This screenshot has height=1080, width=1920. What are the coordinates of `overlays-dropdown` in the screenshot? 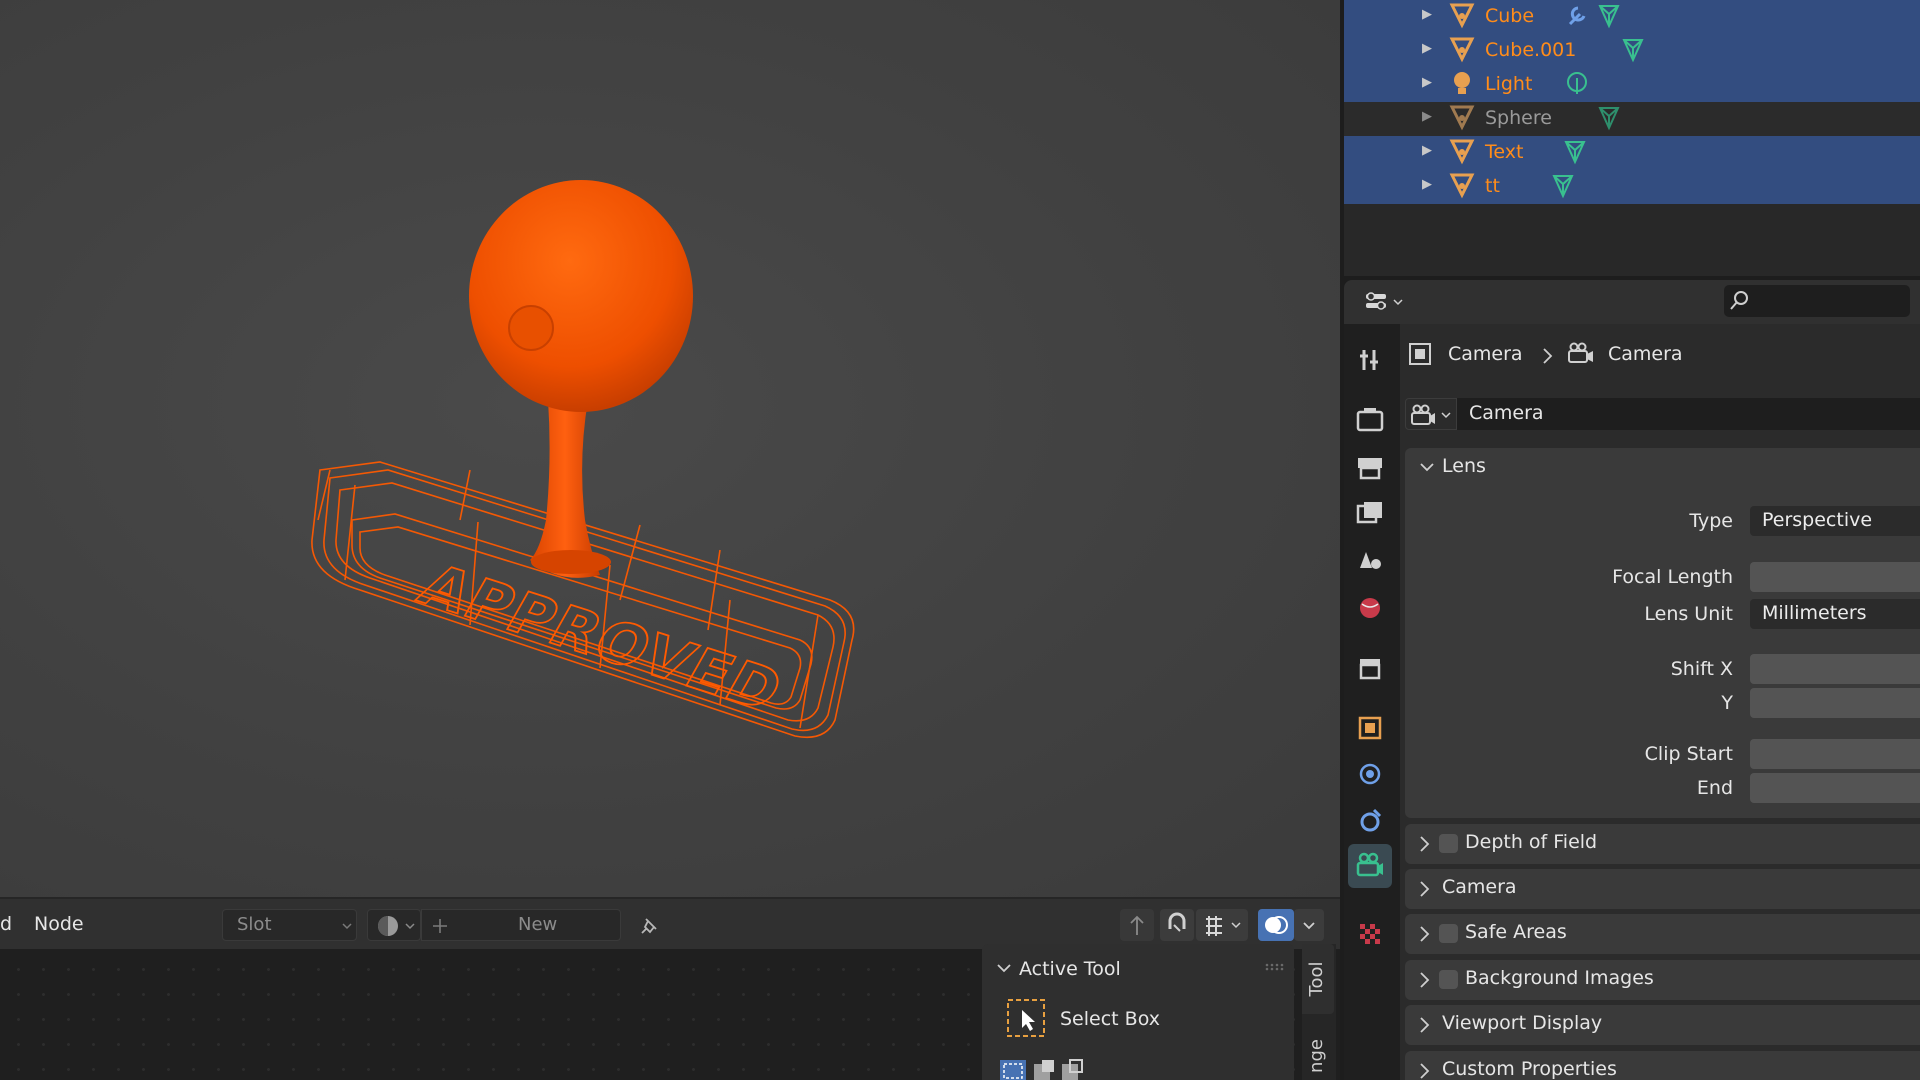 It's located at (1309, 925).